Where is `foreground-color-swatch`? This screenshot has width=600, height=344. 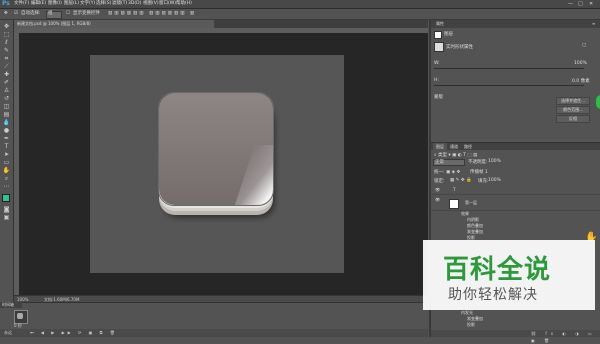
foreground-color-swatch is located at coordinates (6, 198).